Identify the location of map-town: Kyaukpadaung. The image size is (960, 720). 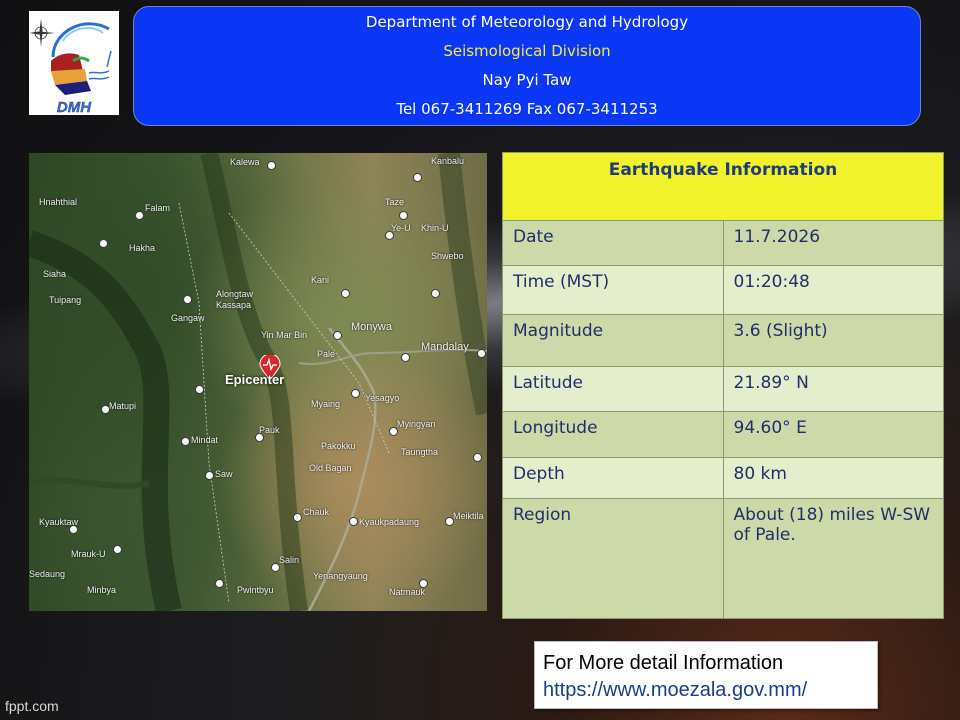
(389, 522).